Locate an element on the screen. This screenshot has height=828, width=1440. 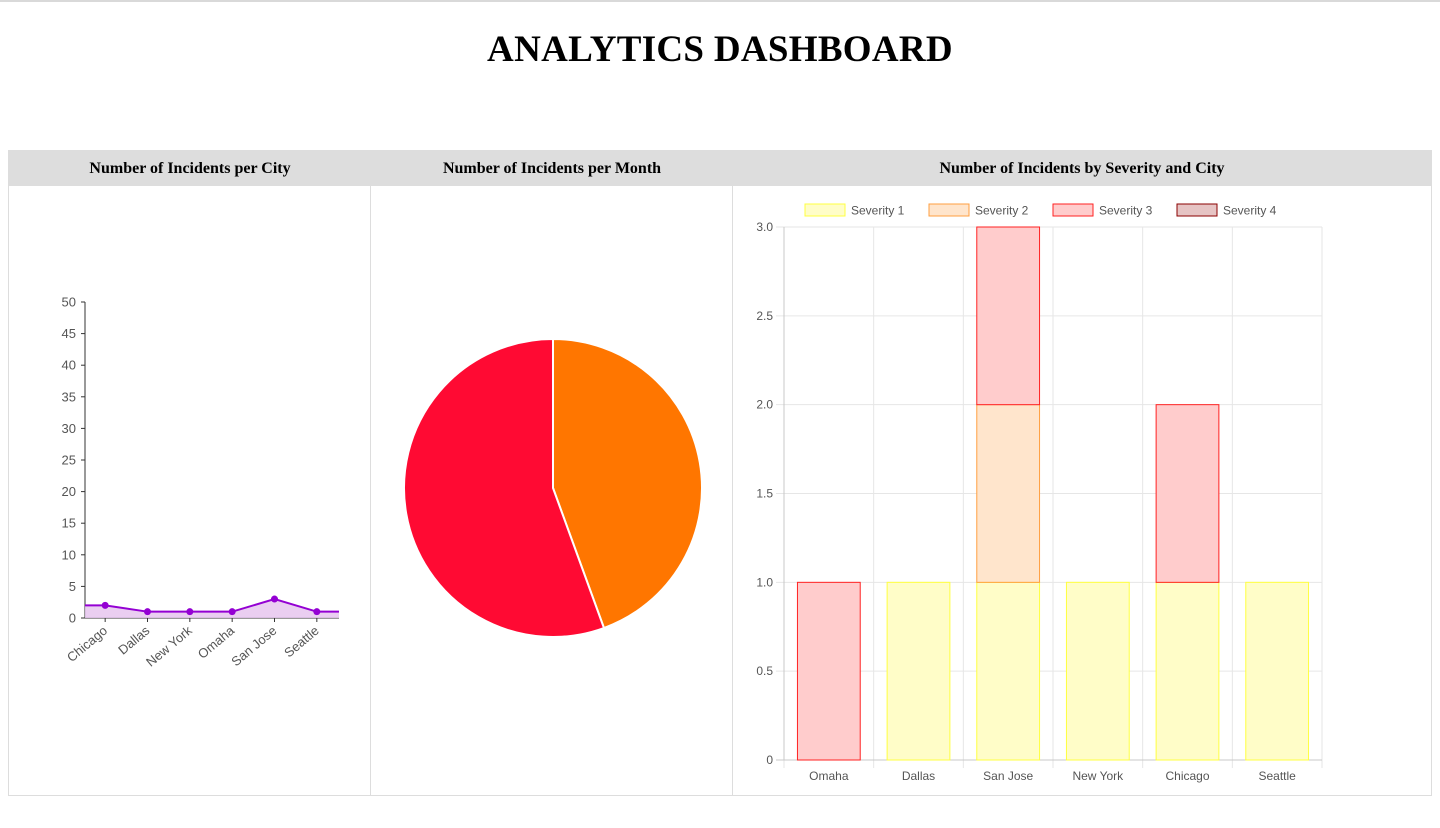
page-title: ANALYTICS DASHBOARD is located at coordinates (720, 49).